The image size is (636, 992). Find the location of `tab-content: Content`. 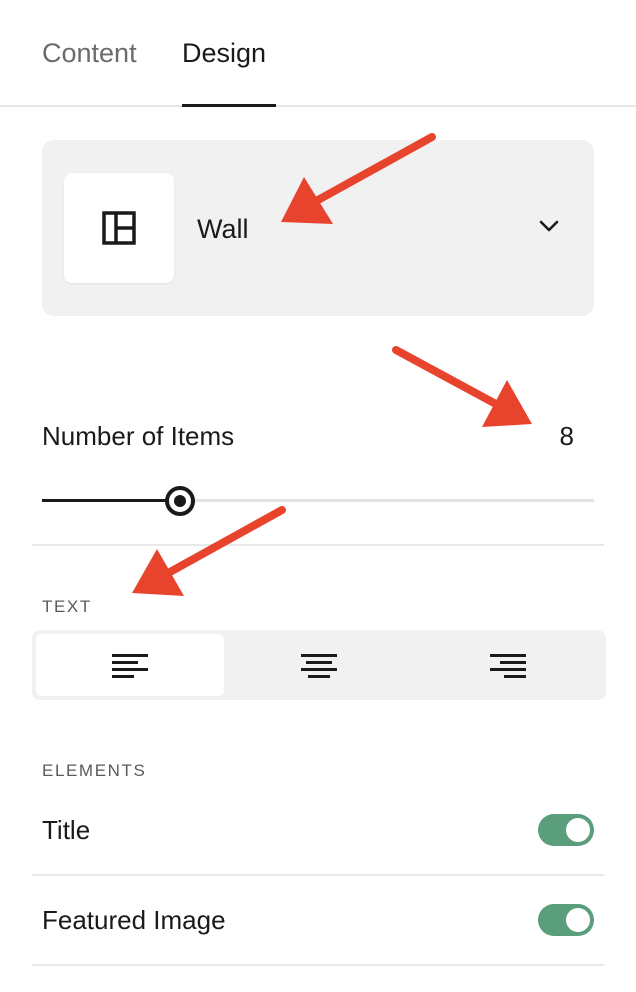

tab-content: Content is located at coordinates (89, 53).